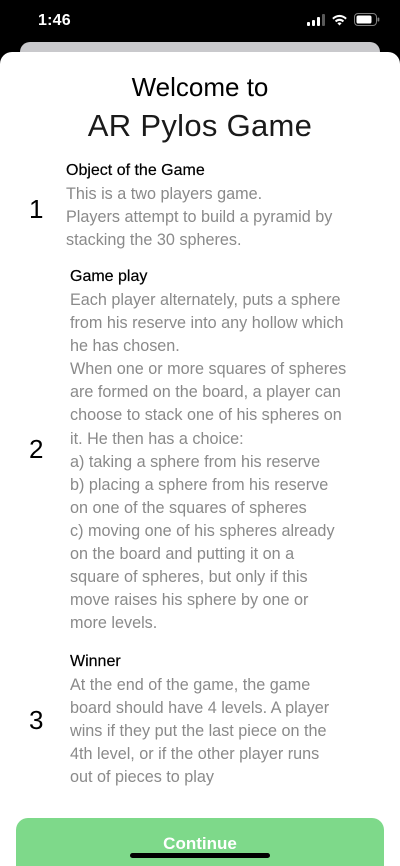 This screenshot has width=400, height=866. Describe the element at coordinates (54, 20) in the screenshot. I see `status-time: 1:46` at that location.